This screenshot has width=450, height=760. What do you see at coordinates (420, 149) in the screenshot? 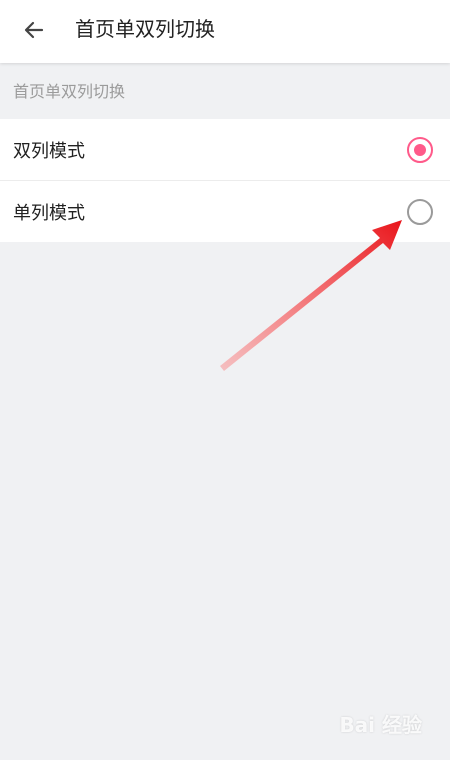
I see `radio-button-selected` at bounding box center [420, 149].